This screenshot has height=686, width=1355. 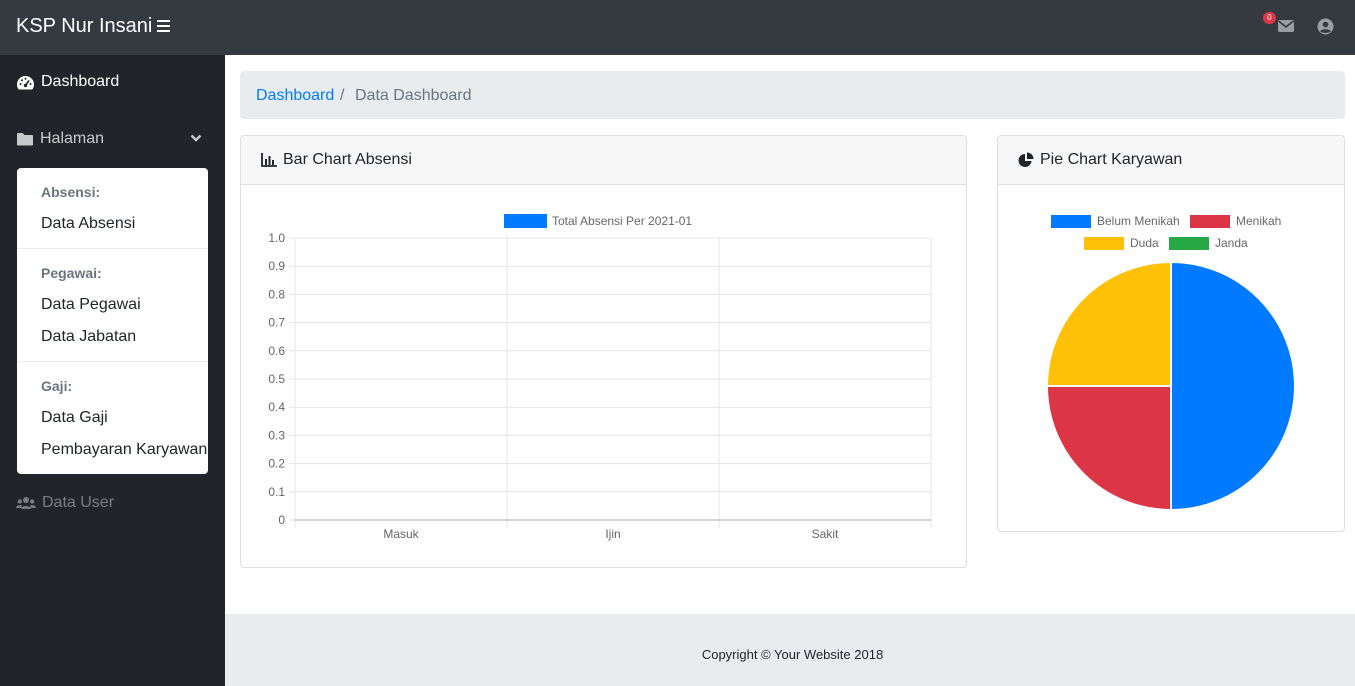 What do you see at coordinates (57, 386) in the screenshot?
I see `dropdown-header-gaji: Gaji:` at bounding box center [57, 386].